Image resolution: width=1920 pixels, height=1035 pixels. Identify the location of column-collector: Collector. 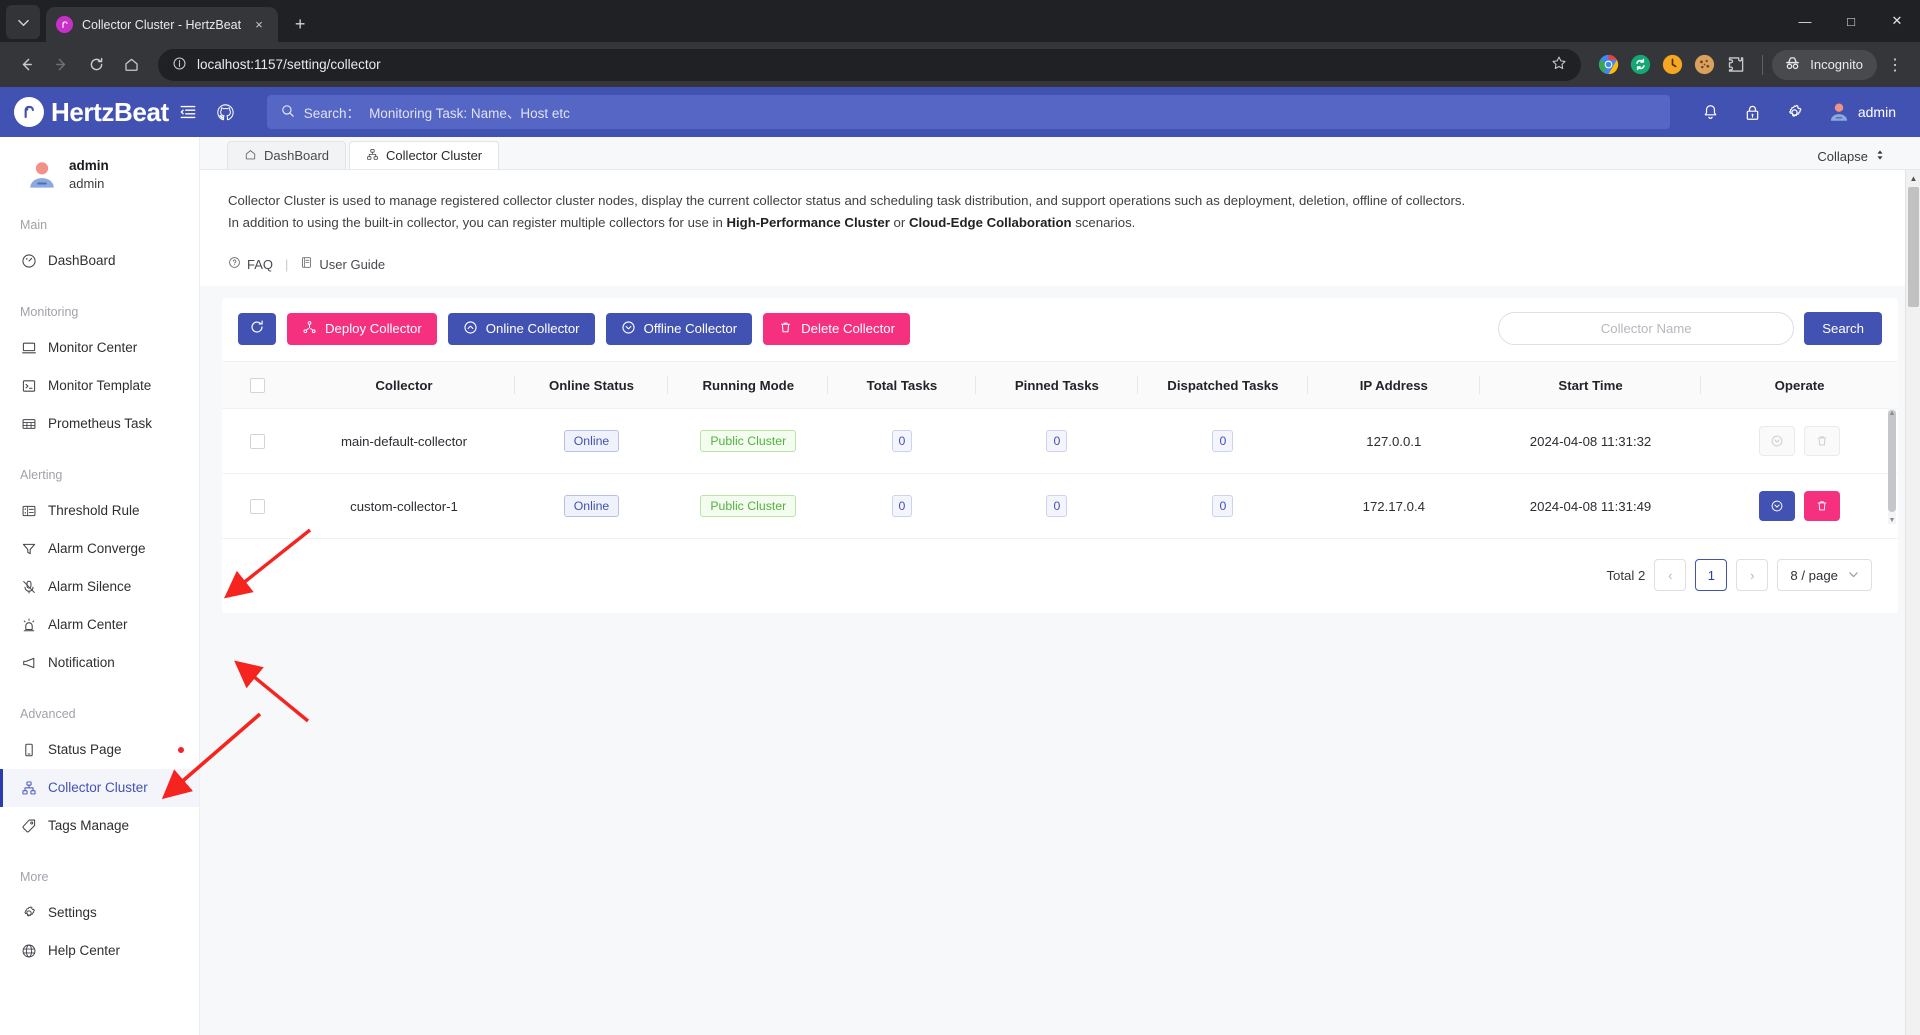
(404, 385).